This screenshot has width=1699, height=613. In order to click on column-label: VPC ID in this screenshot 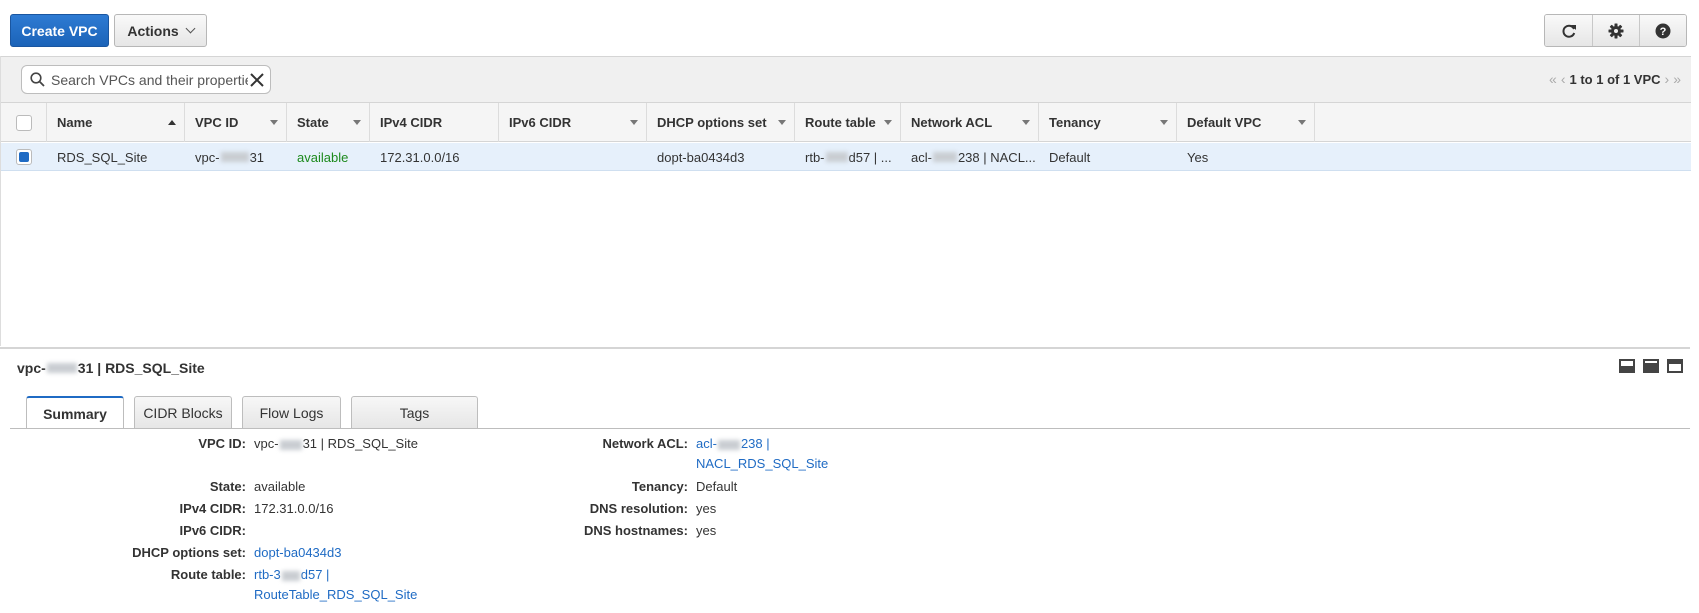, I will do `click(217, 122)`.